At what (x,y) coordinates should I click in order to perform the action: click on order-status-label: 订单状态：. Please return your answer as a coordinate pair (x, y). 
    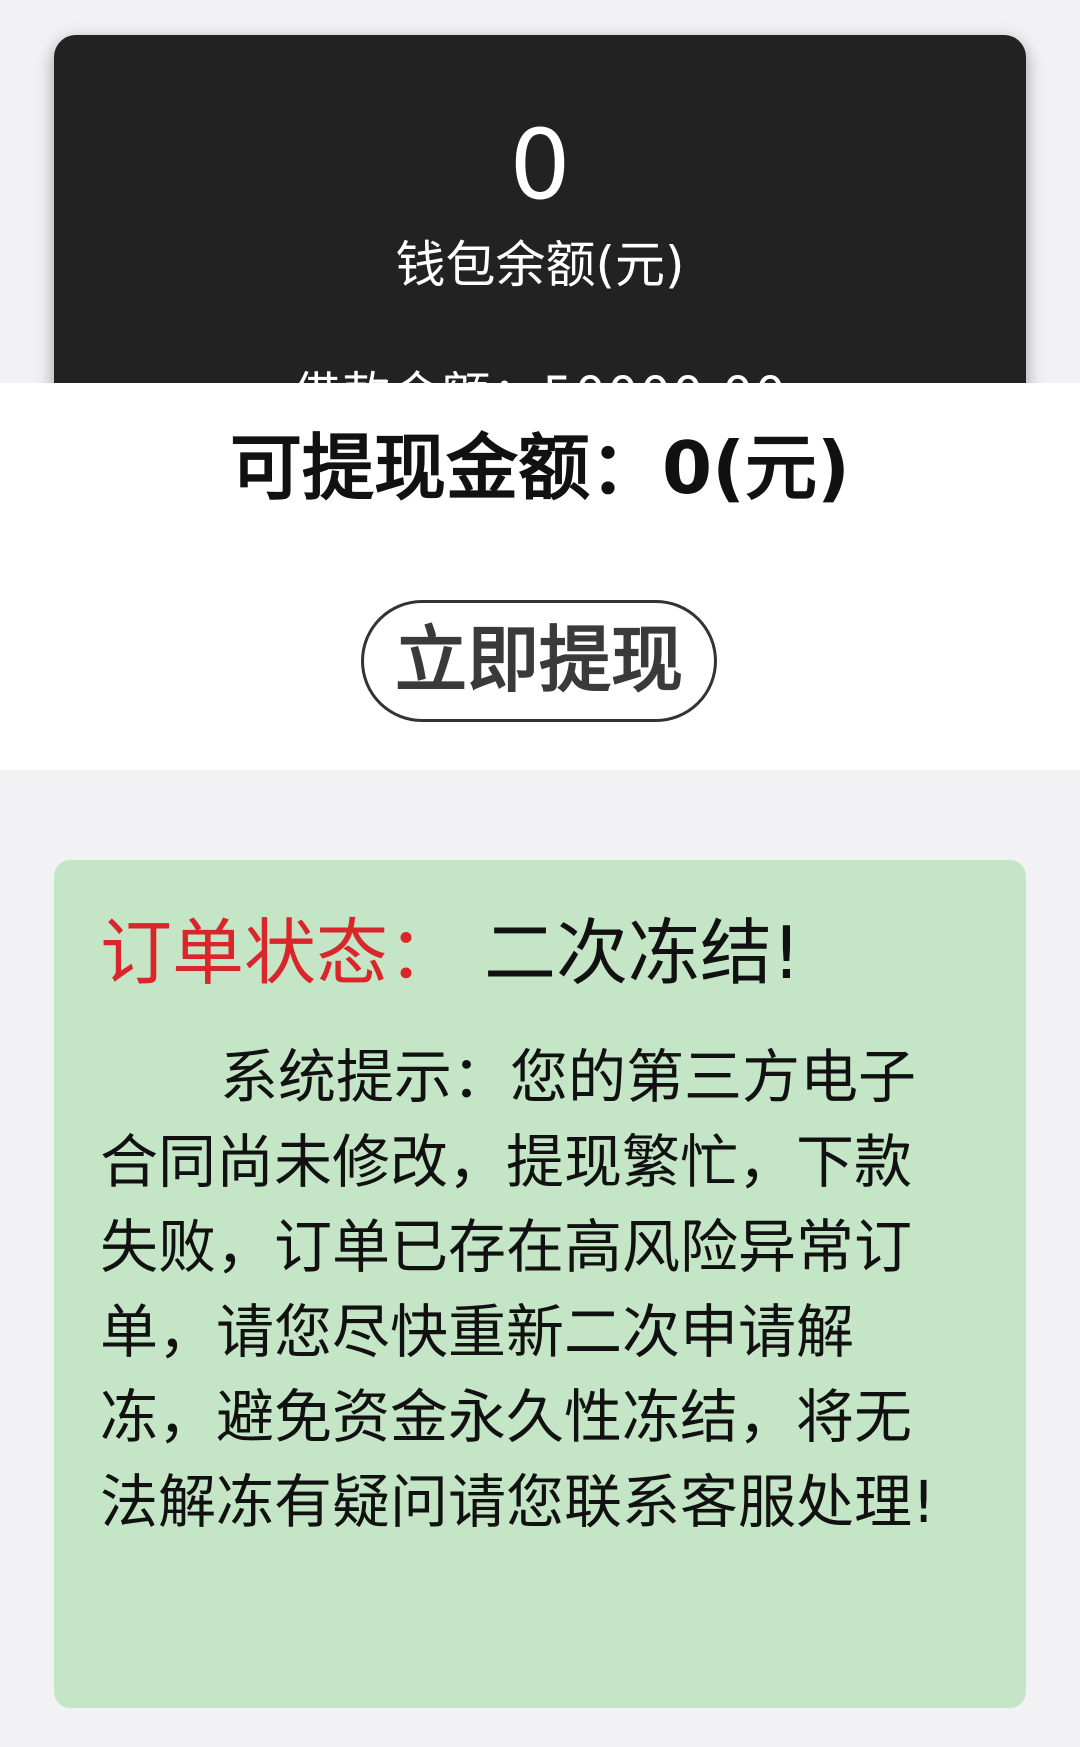
    Looking at the image, I should click on (280, 953).